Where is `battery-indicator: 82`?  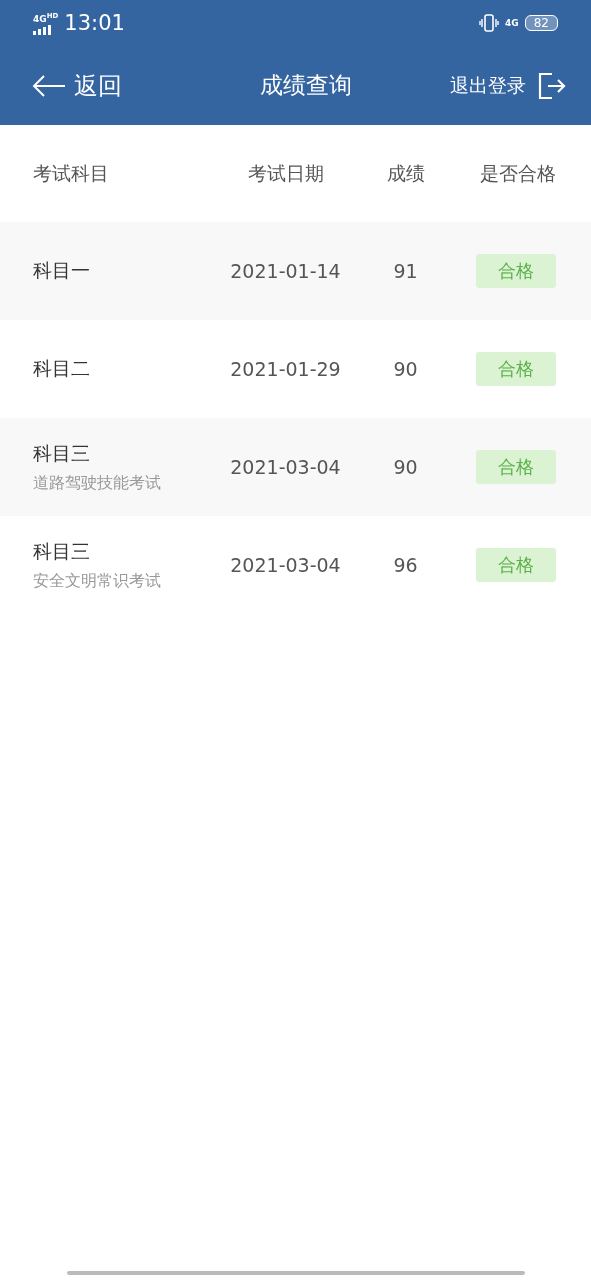 battery-indicator: 82 is located at coordinates (541, 23).